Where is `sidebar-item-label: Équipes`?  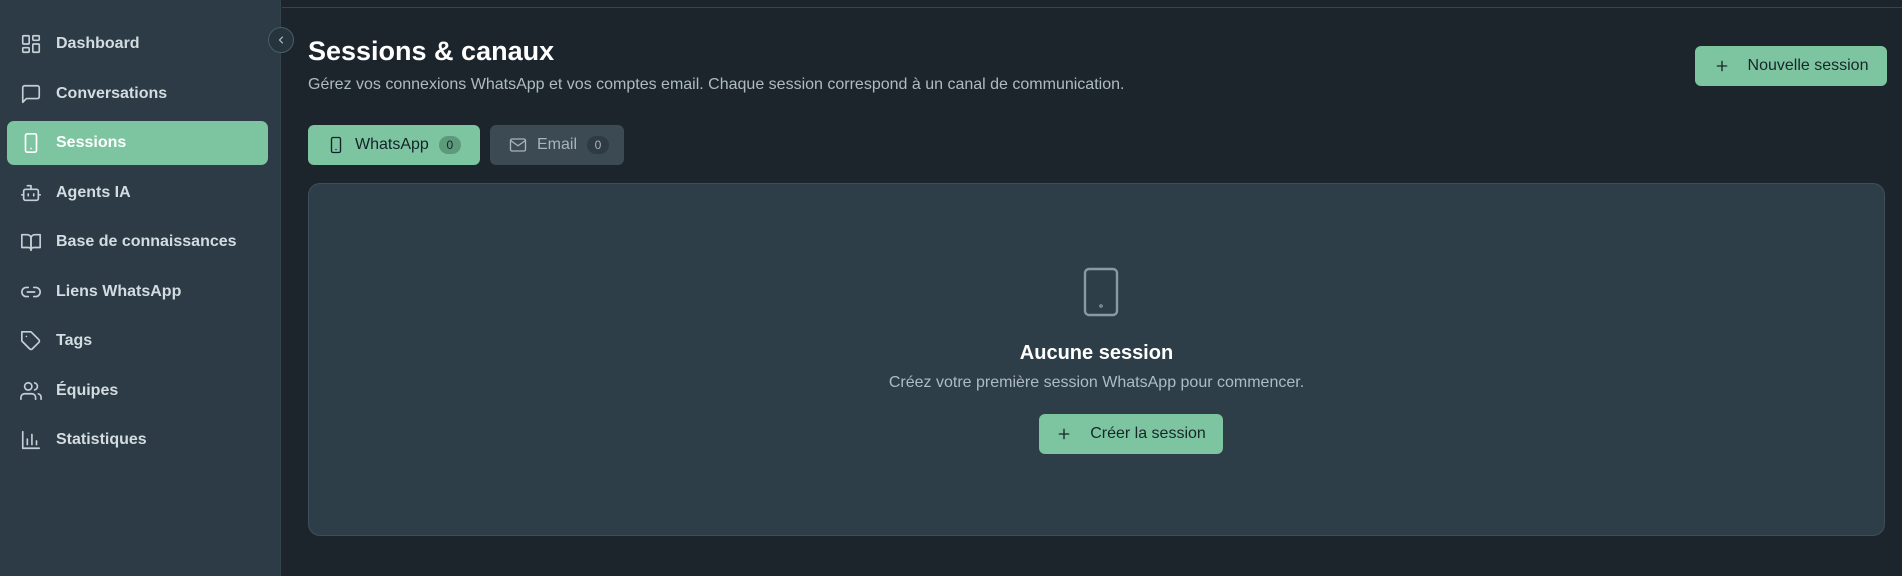
sidebar-item-label: Équipes is located at coordinates (87, 390).